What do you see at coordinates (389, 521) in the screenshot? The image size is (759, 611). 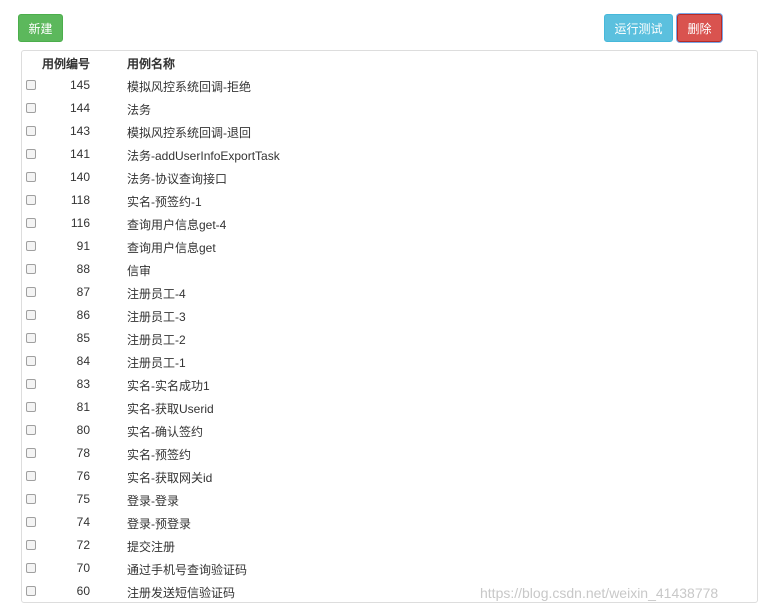 I see `table-row: 74 登录-预登录` at bounding box center [389, 521].